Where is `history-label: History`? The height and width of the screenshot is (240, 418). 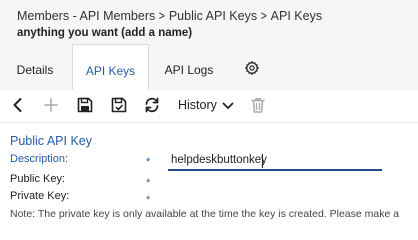 history-label: History is located at coordinates (197, 105).